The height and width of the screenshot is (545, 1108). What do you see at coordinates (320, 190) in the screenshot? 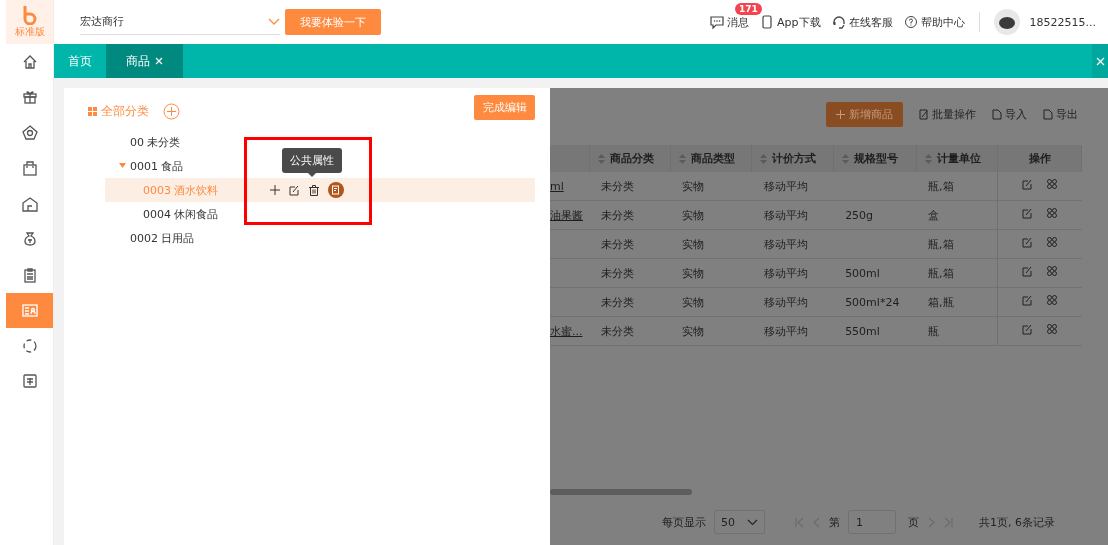
I see `tree-item: 0003 酒水饮料` at bounding box center [320, 190].